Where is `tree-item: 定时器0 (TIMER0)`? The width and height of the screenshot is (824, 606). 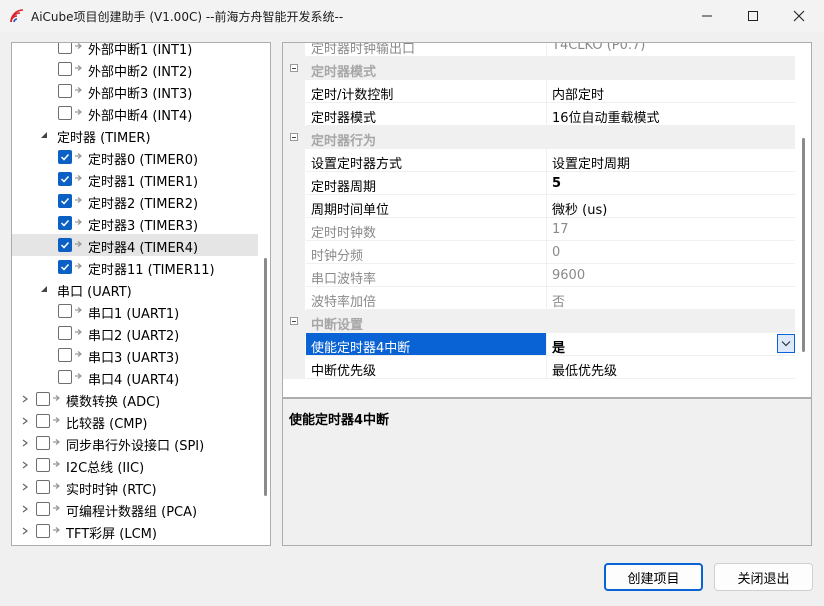
tree-item: 定时器0 (TIMER0) is located at coordinates (135, 157).